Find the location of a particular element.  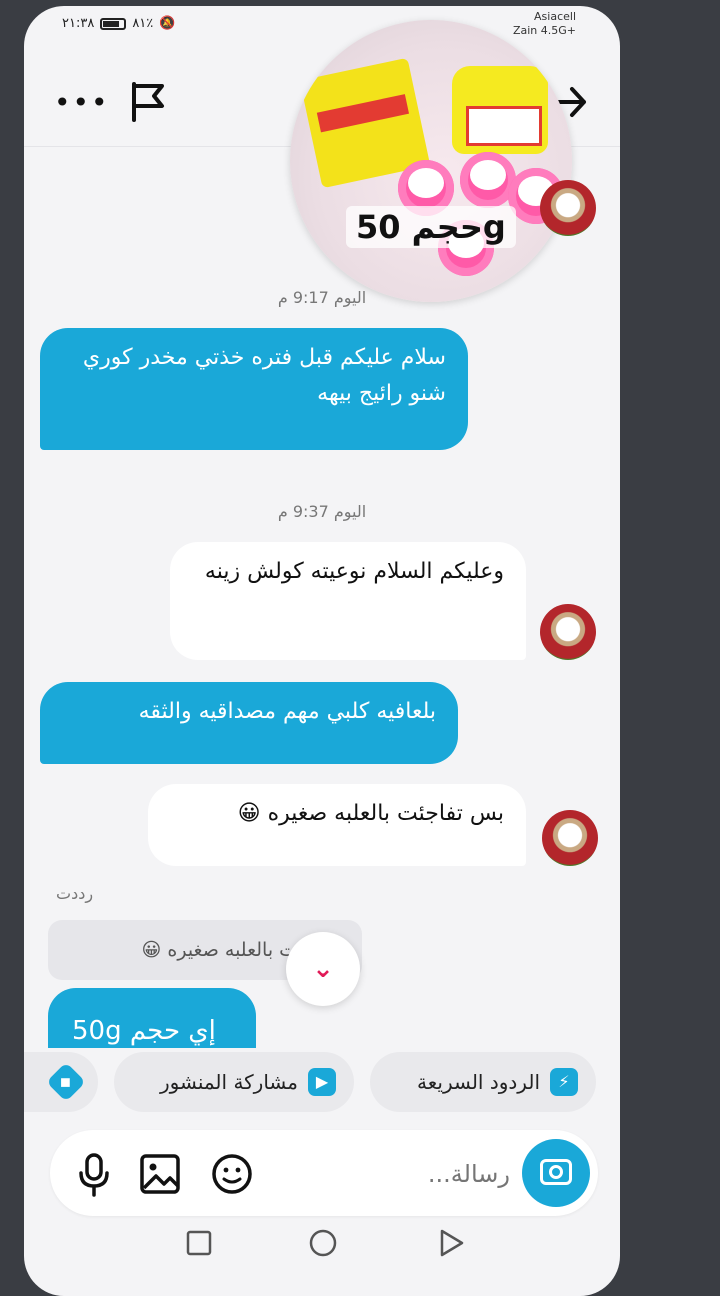

chevrons-down-icon: ⌄ is located at coordinates (323, 969).